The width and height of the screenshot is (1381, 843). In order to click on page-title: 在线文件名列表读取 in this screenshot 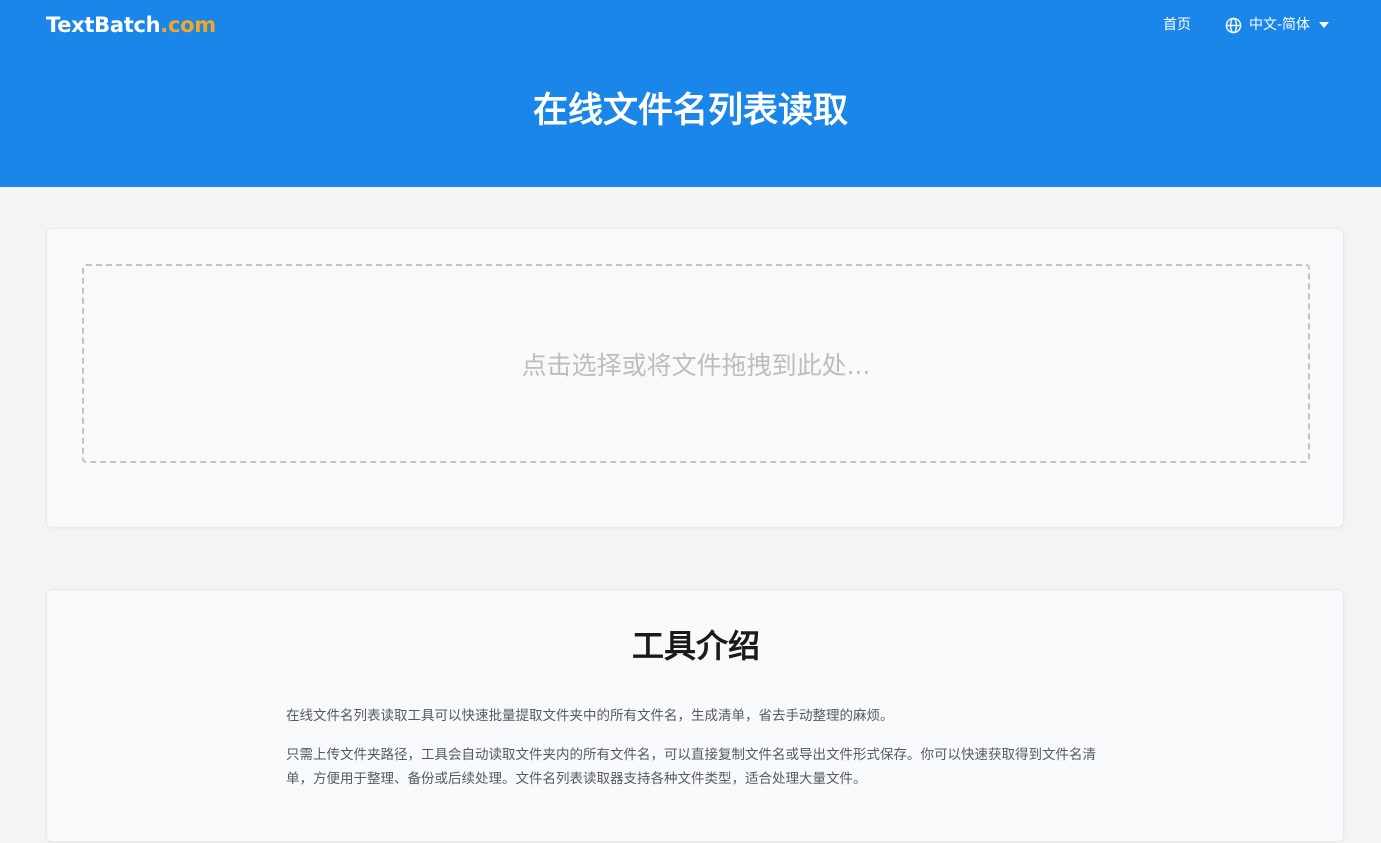, I will do `click(690, 111)`.